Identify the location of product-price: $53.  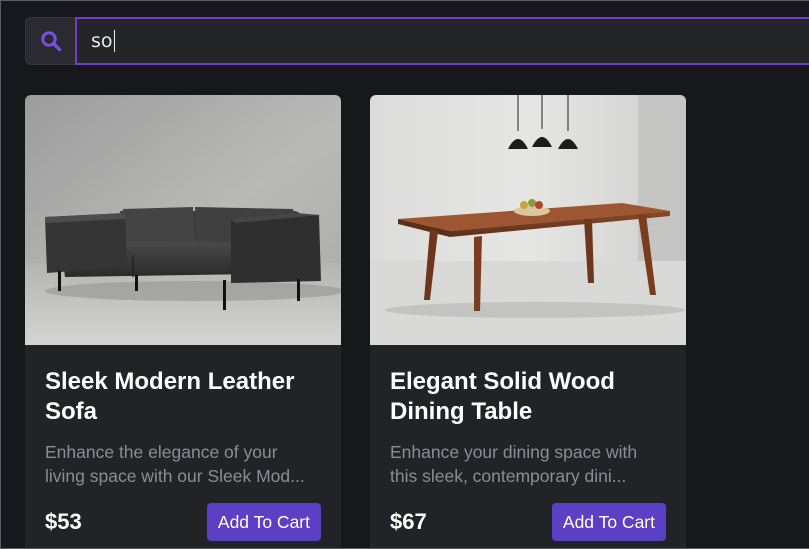
(63, 521).